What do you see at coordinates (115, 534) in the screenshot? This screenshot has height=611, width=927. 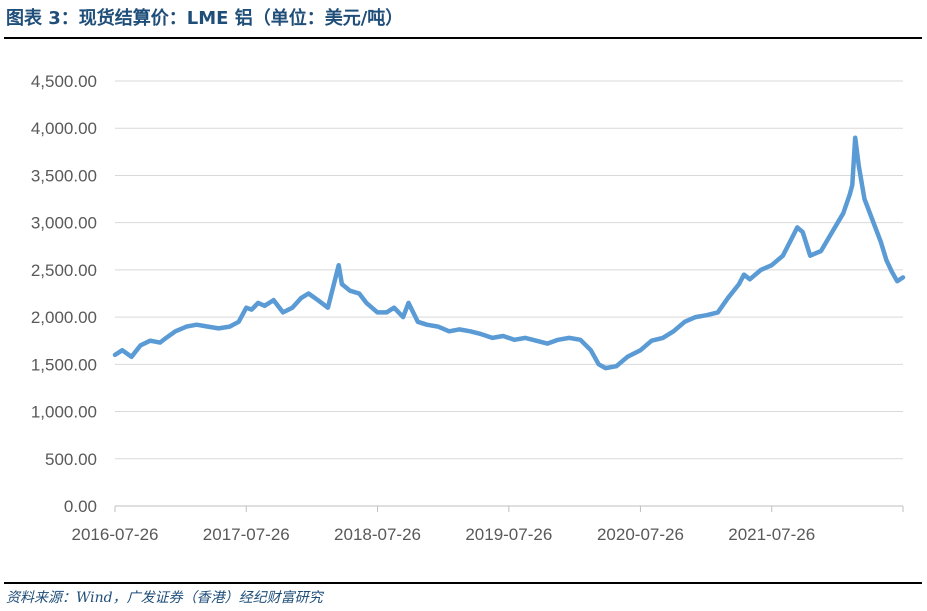 I see `x-tick-label: 2016-07-26` at bounding box center [115, 534].